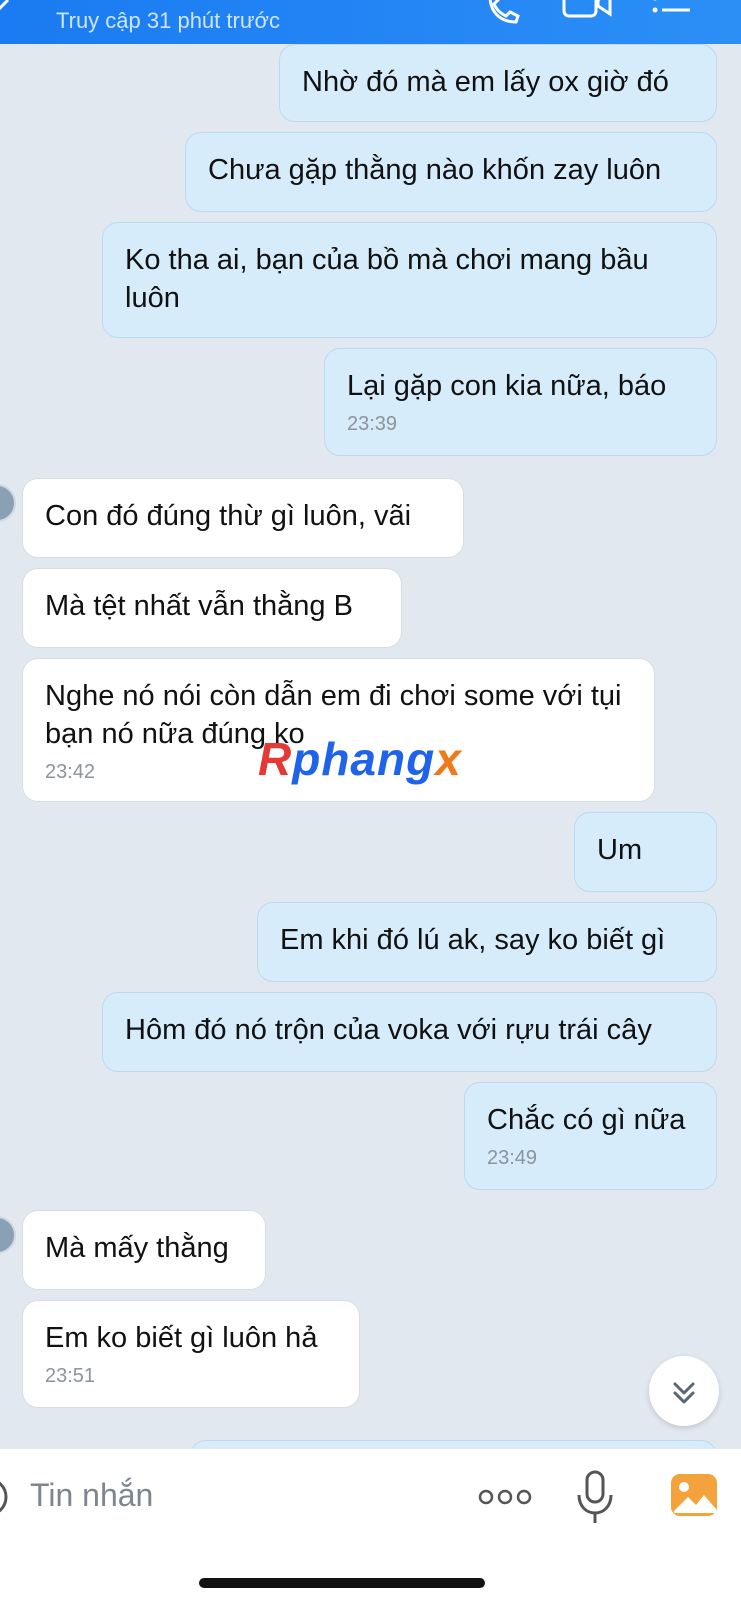 The image size is (741, 1601). Describe the element at coordinates (275, 759) in the screenshot. I see `watermark-part: R` at that location.